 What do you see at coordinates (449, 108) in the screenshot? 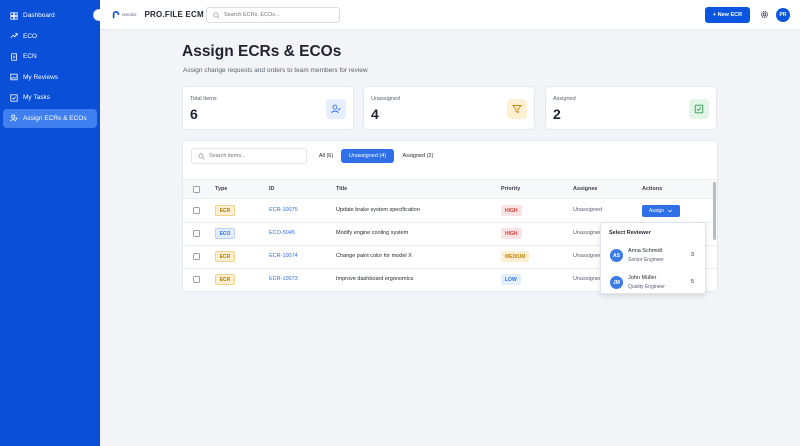
I see `stat-card-unassigned: Unassigned 4` at bounding box center [449, 108].